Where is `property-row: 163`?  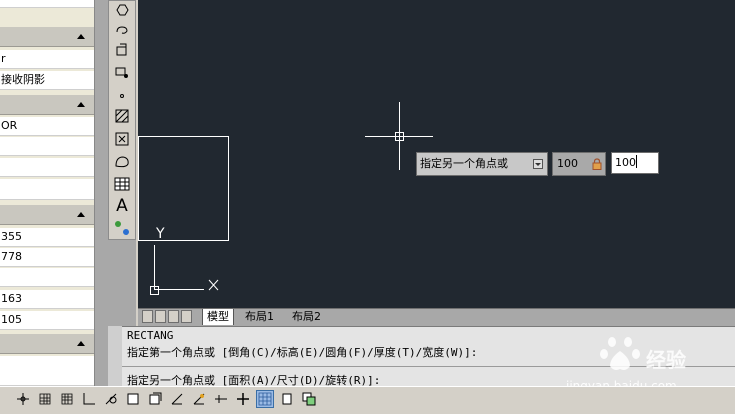
property-row: 163 is located at coordinates (47, 299).